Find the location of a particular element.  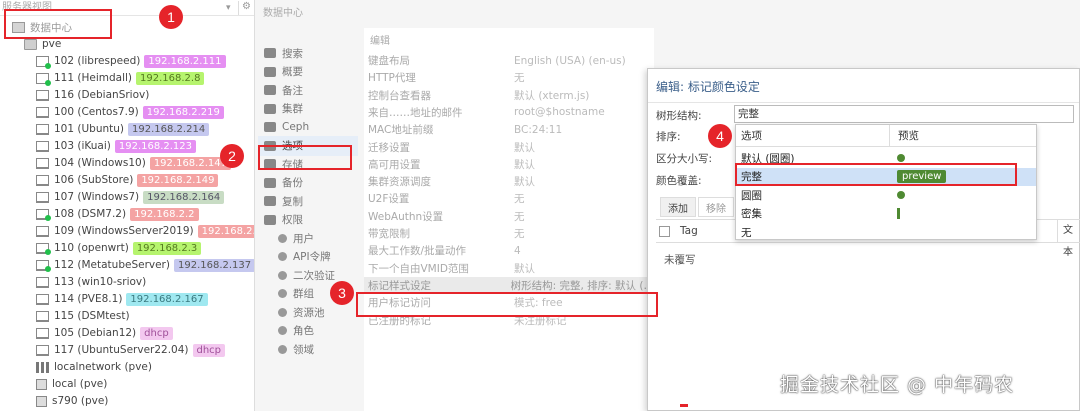

ip-tag: 192.168.2.111 is located at coordinates (185, 61).